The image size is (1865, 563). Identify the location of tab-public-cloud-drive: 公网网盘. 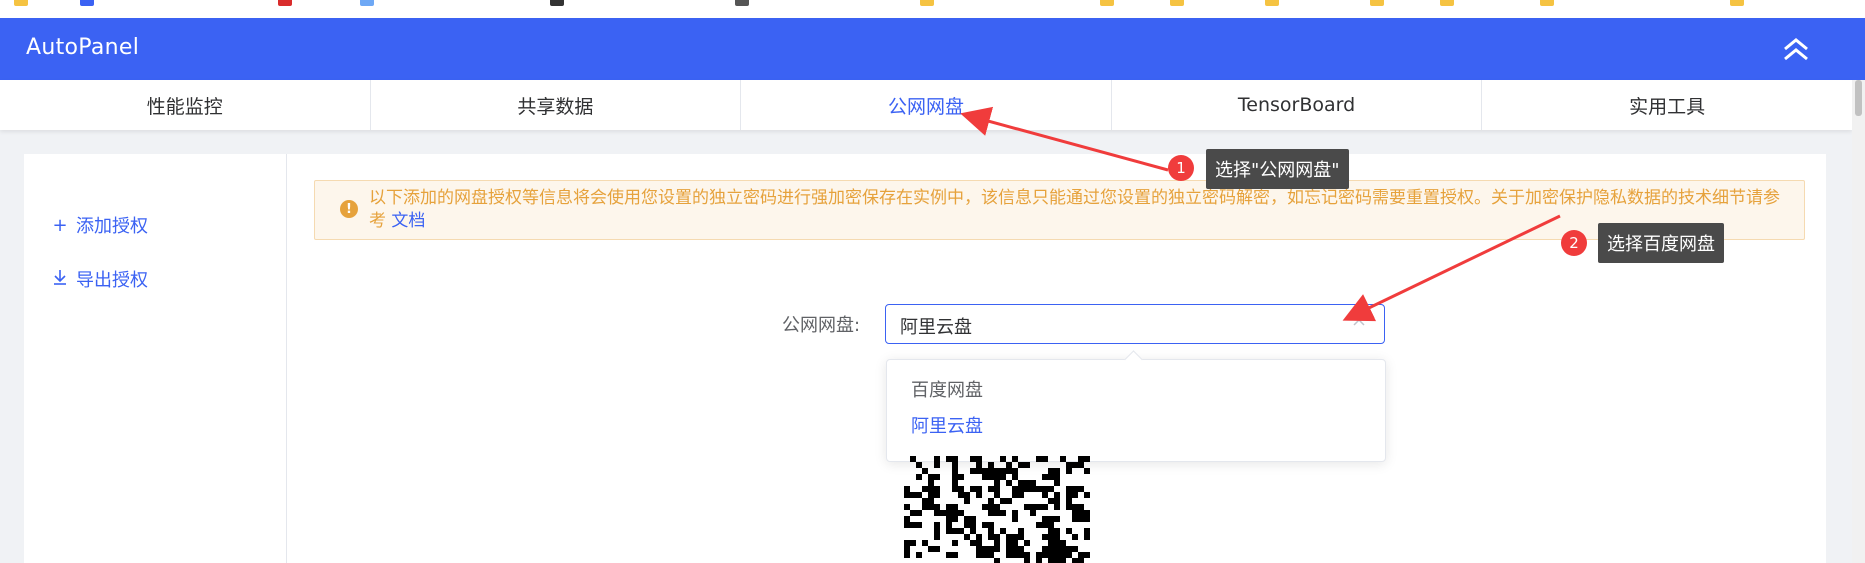
(926, 105).